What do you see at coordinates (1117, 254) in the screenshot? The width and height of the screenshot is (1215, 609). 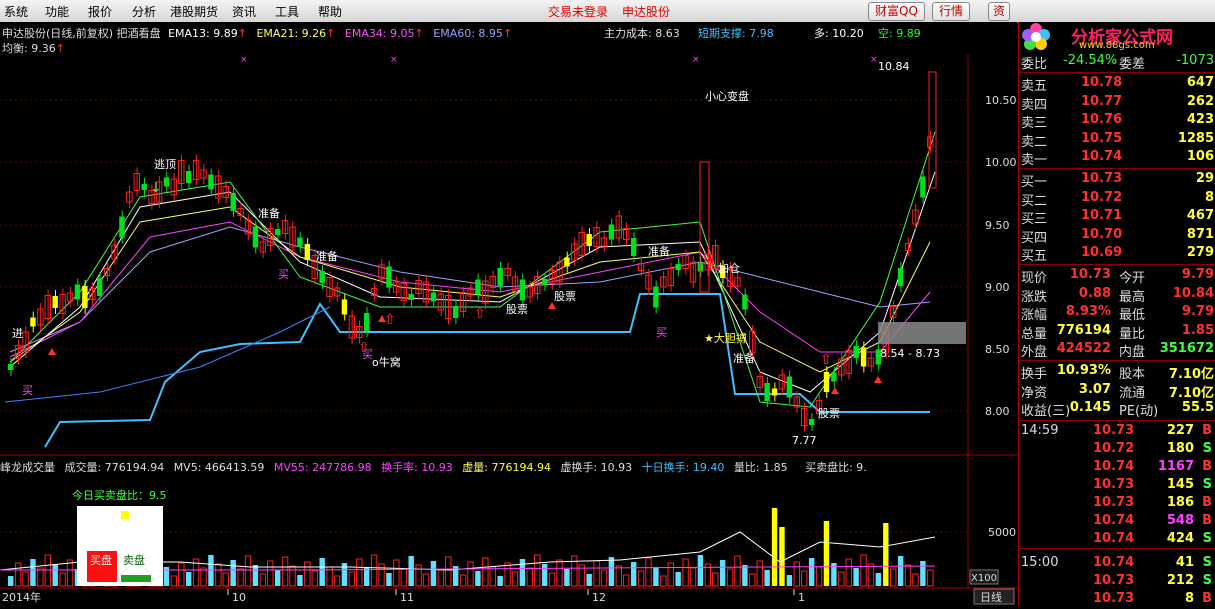 I see `bid-row: 买五 10.69 279` at bounding box center [1117, 254].